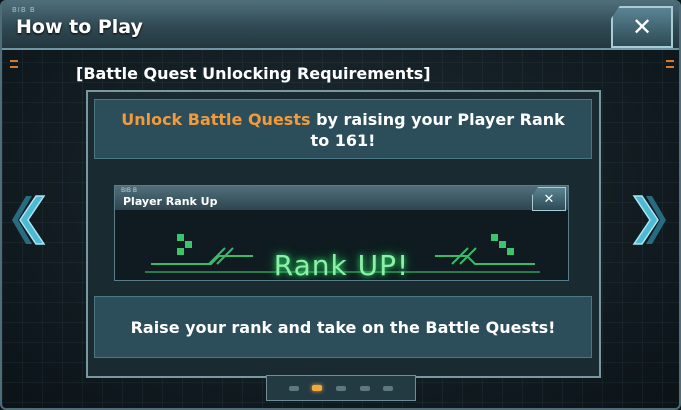  Describe the element at coordinates (341, 198) in the screenshot. I see `screenshot-title-bar: BIB B Player Rank Up ✕` at that location.